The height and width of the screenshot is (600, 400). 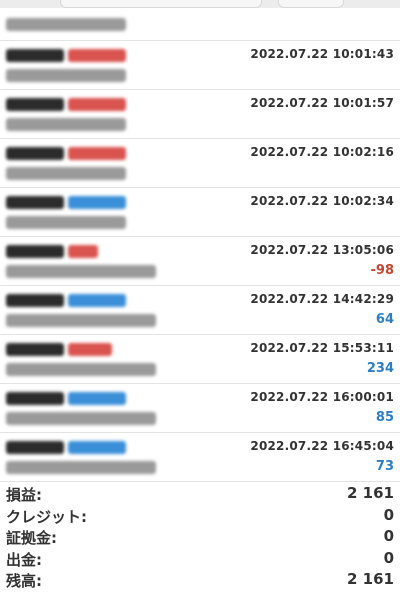 I want to click on summary-row-profit: 損益: 2 161, so click(x=200, y=494).